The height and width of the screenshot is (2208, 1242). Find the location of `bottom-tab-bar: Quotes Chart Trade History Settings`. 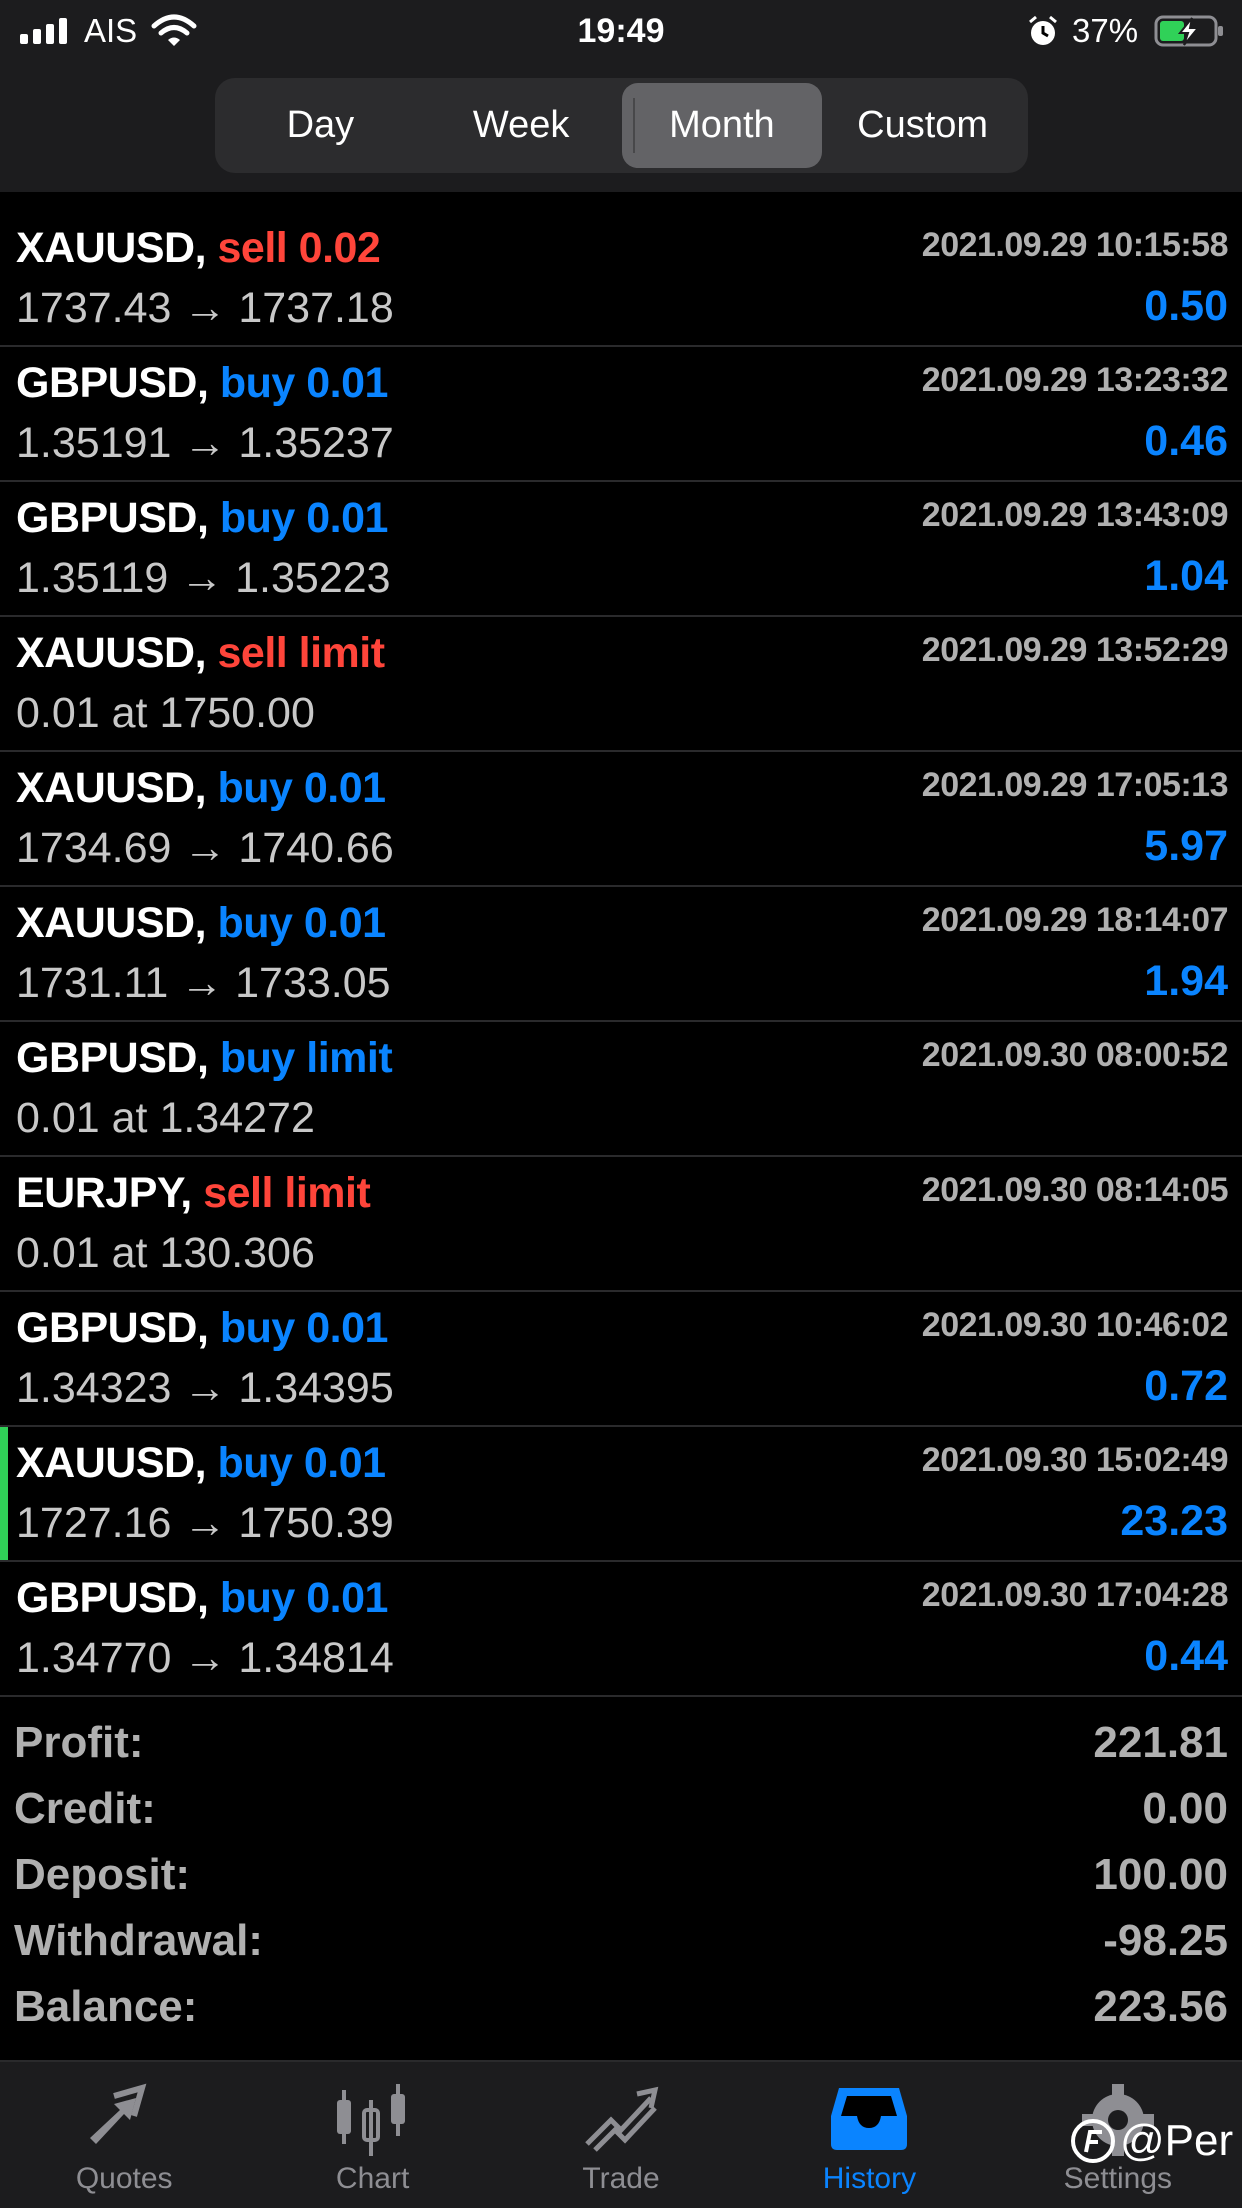

bottom-tab-bar: Quotes Chart Trade History Settings is located at coordinates (621, 2134).